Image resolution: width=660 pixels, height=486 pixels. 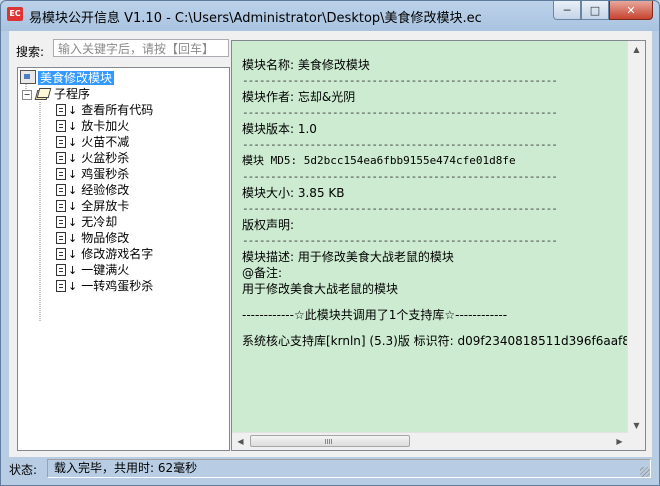 What do you see at coordinates (72, 94) in the screenshot?
I see `tree-folder-label: 子程序` at bounding box center [72, 94].